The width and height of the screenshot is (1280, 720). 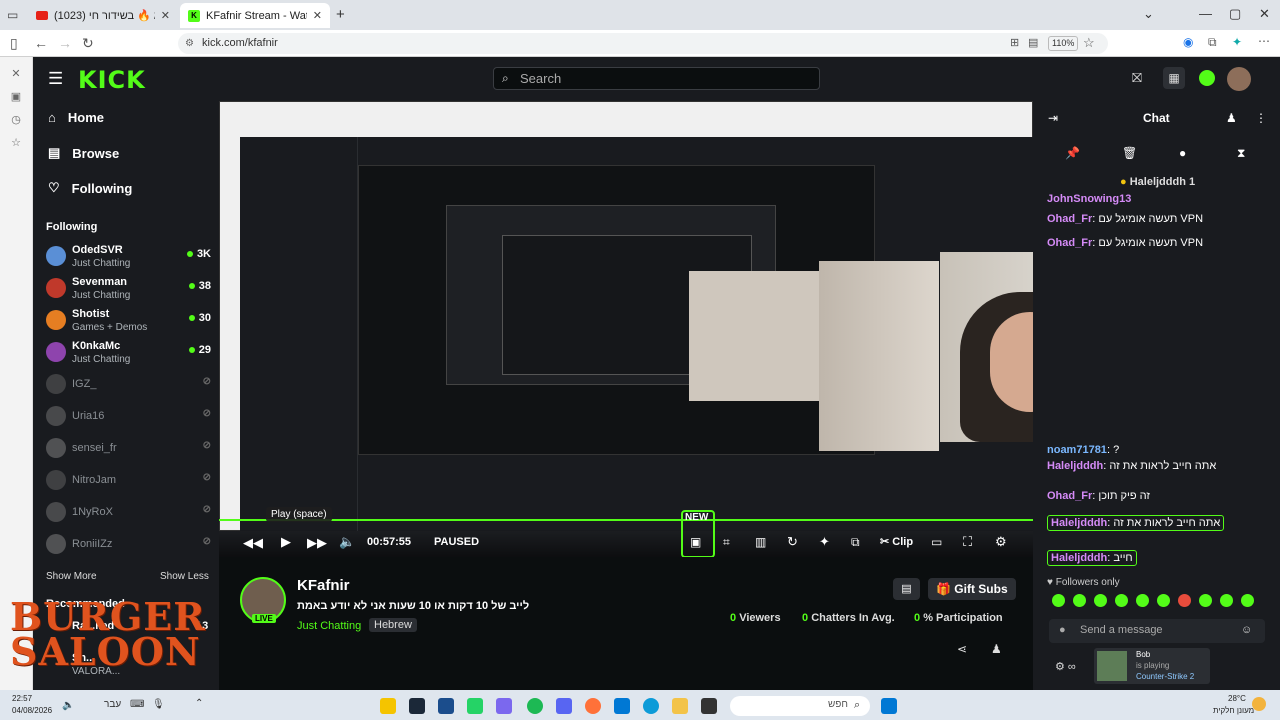 I want to click on steam-icon, so click(x=417, y=706).